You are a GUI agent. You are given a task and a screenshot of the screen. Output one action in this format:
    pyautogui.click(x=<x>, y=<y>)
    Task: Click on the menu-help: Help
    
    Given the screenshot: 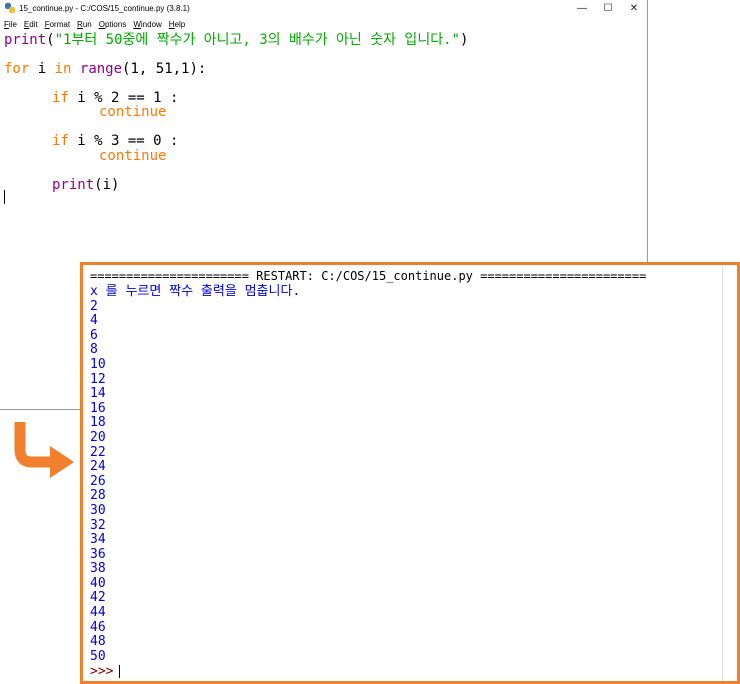 What is the action you would take?
    pyautogui.click(x=177, y=24)
    